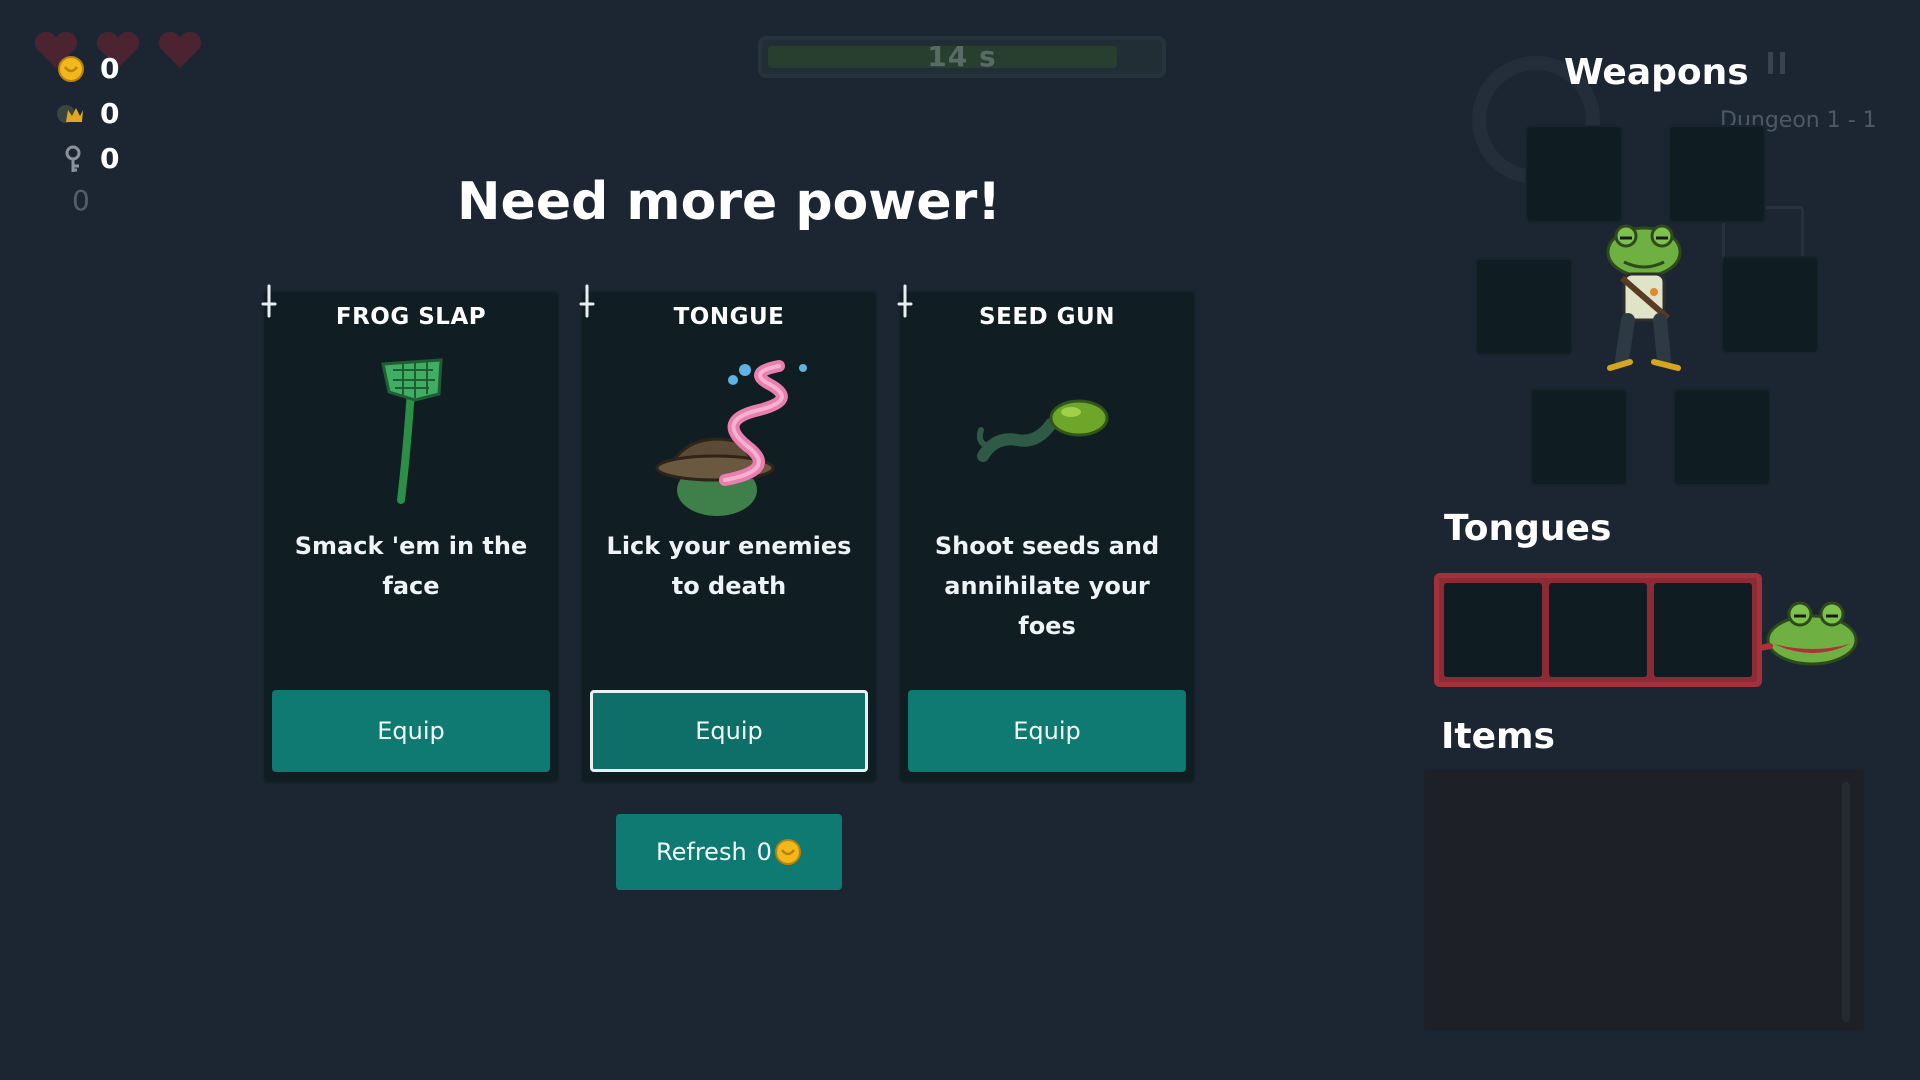 The height and width of the screenshot is (1080, 1920). Describe the element at coordinates (71, 159) in the screenshot. I see `key-icon` at that location.